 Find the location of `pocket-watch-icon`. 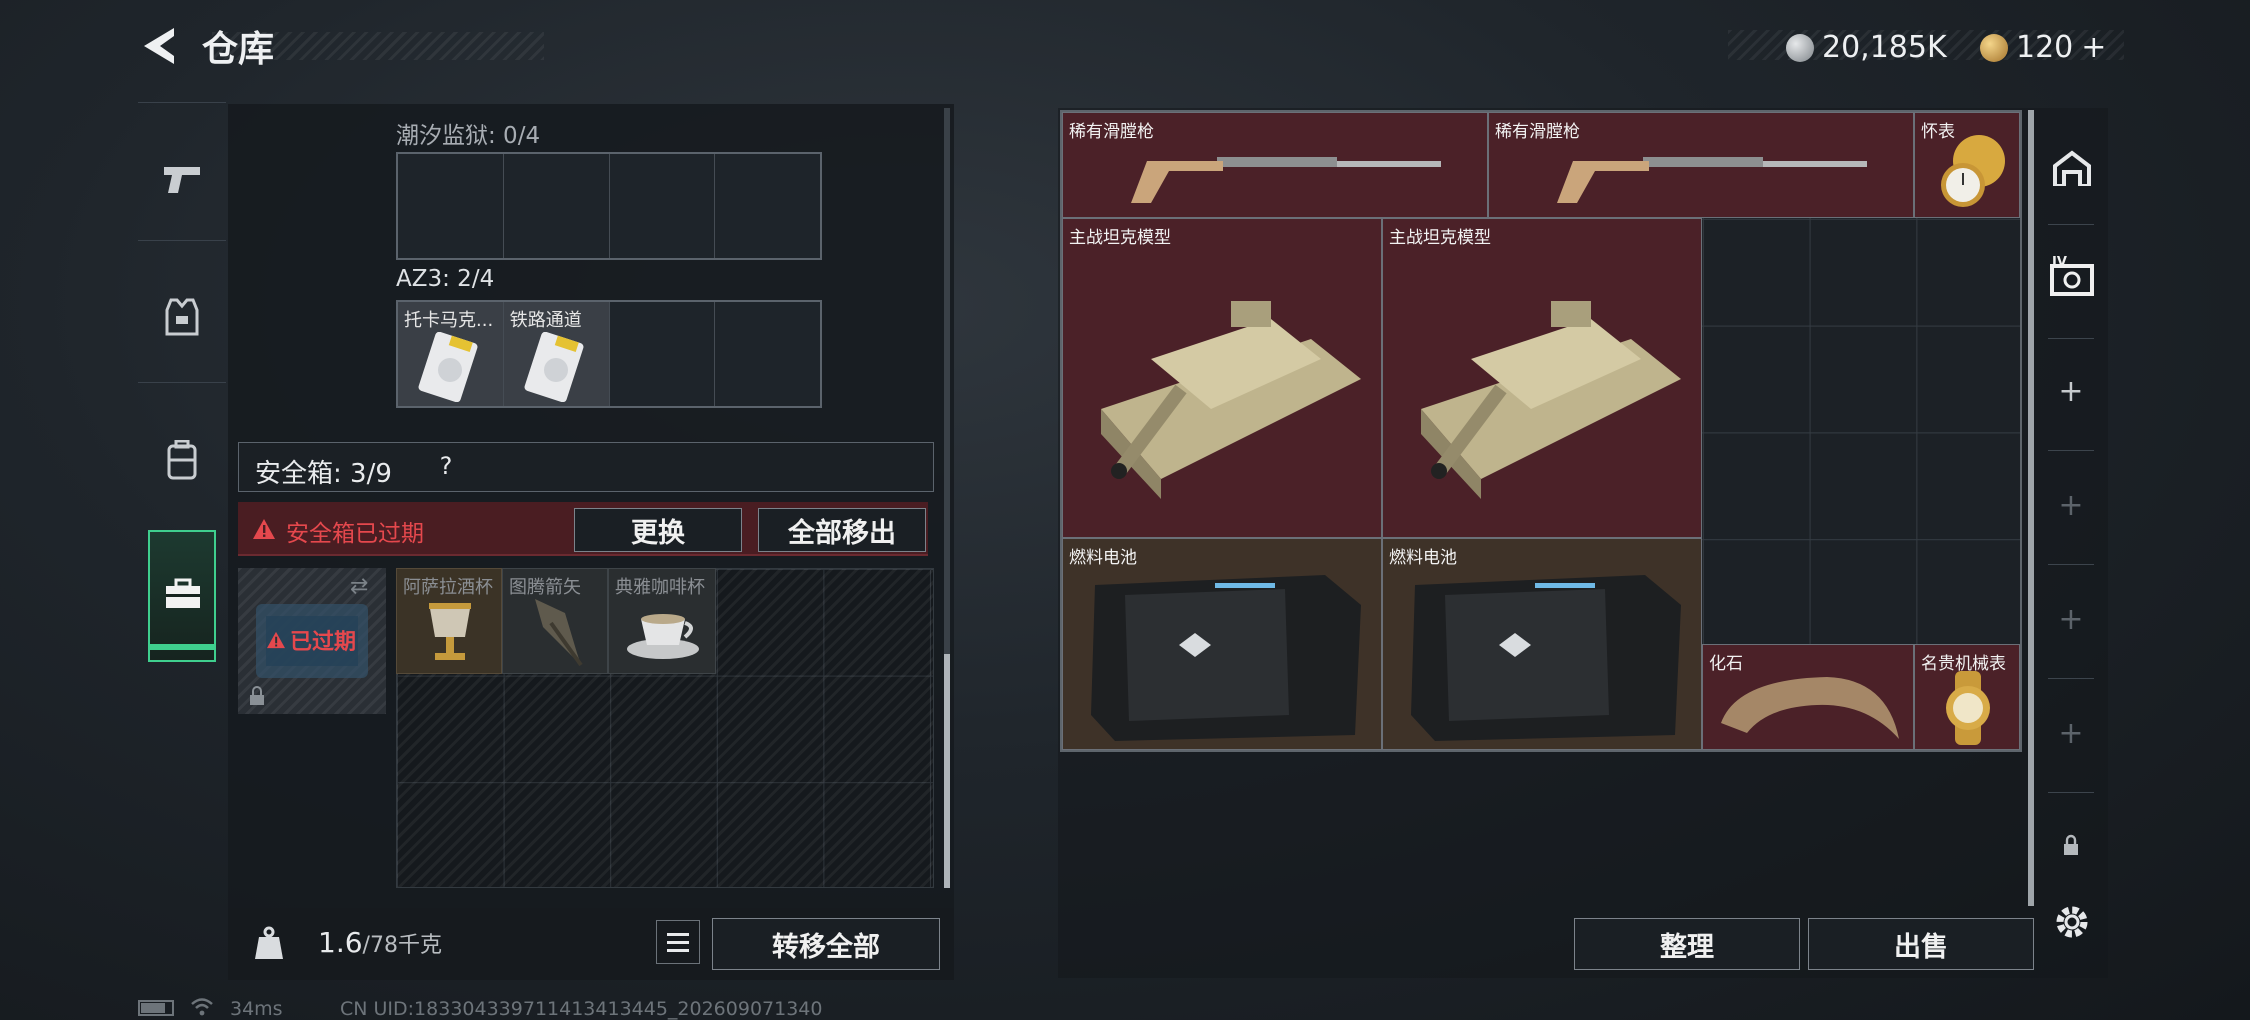

pocket-watch-icon is located at coordinates (1973, 171).